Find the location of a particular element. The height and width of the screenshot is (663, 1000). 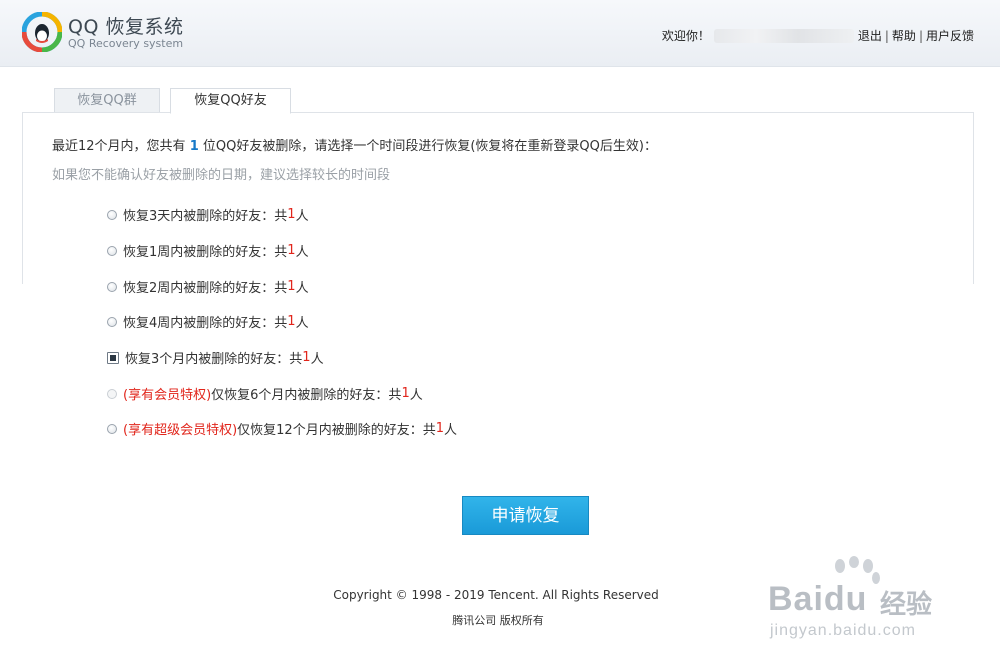

option-4-weeks: 恢复4周内被删除的好友：共 1 人 is located at coordinates (208, 321).